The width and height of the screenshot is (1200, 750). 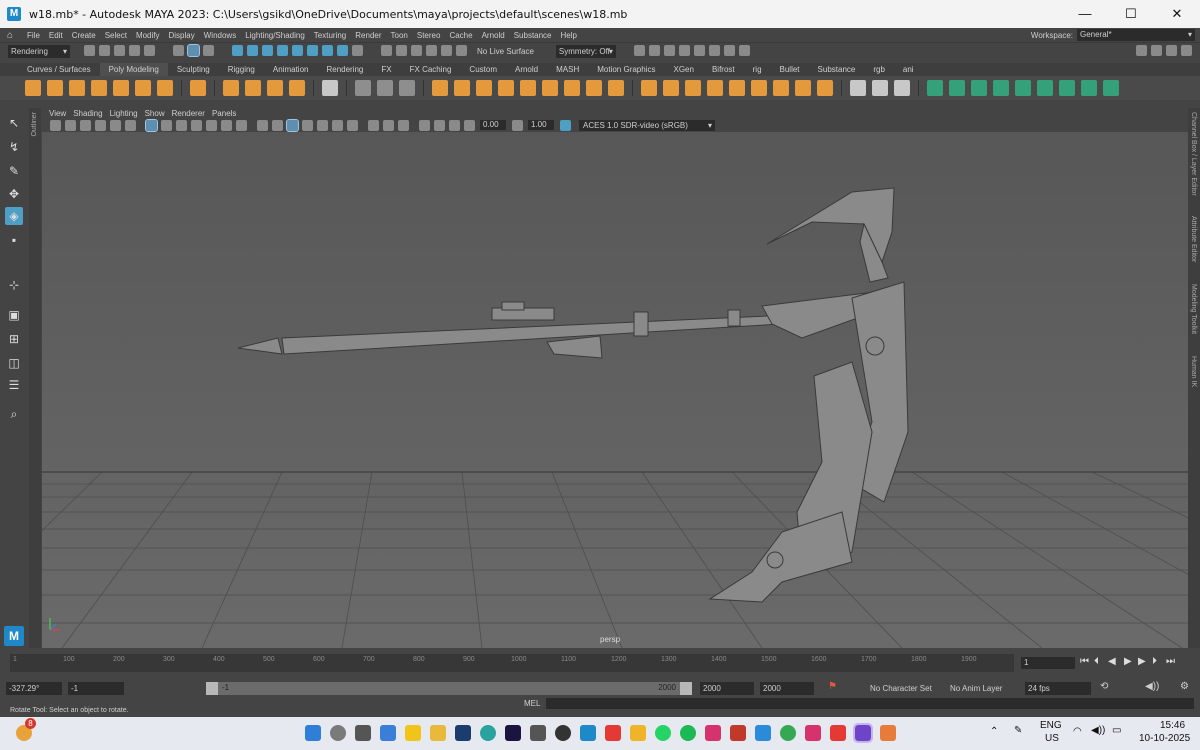 What do you see at coordinates (1142, 661) in the screenshot?
I see `step-forward-frame-icon: ▶` at bounding box center [1142, 661].